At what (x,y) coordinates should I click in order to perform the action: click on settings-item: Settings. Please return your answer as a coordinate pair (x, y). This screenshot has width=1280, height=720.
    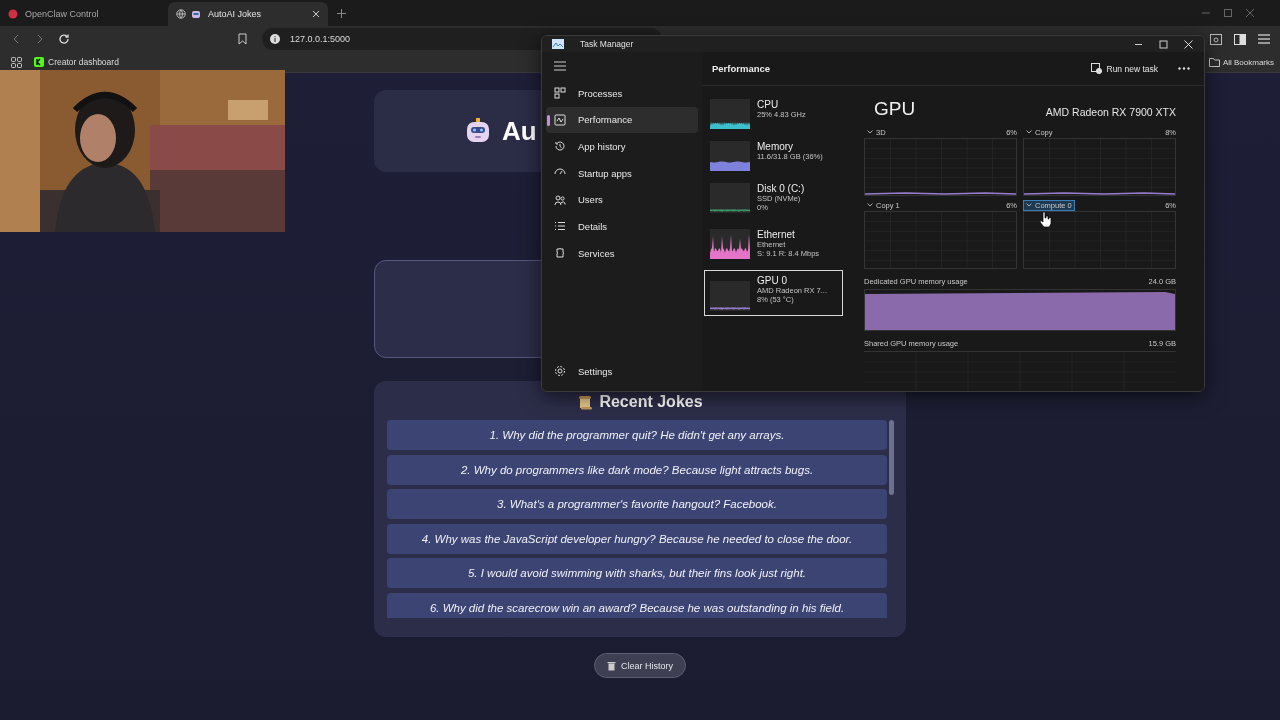
    Looking at the image, I should click on (622, 371).